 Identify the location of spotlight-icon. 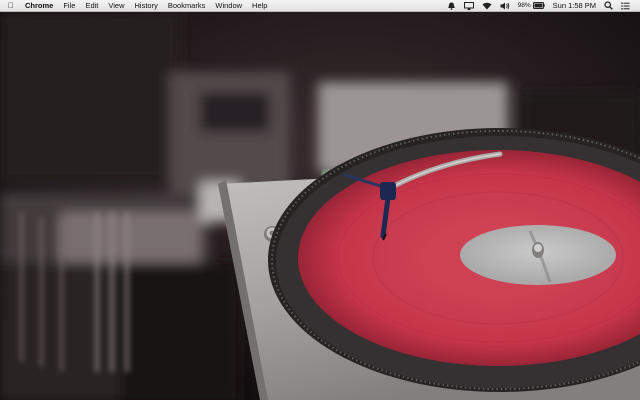
(608, 5).